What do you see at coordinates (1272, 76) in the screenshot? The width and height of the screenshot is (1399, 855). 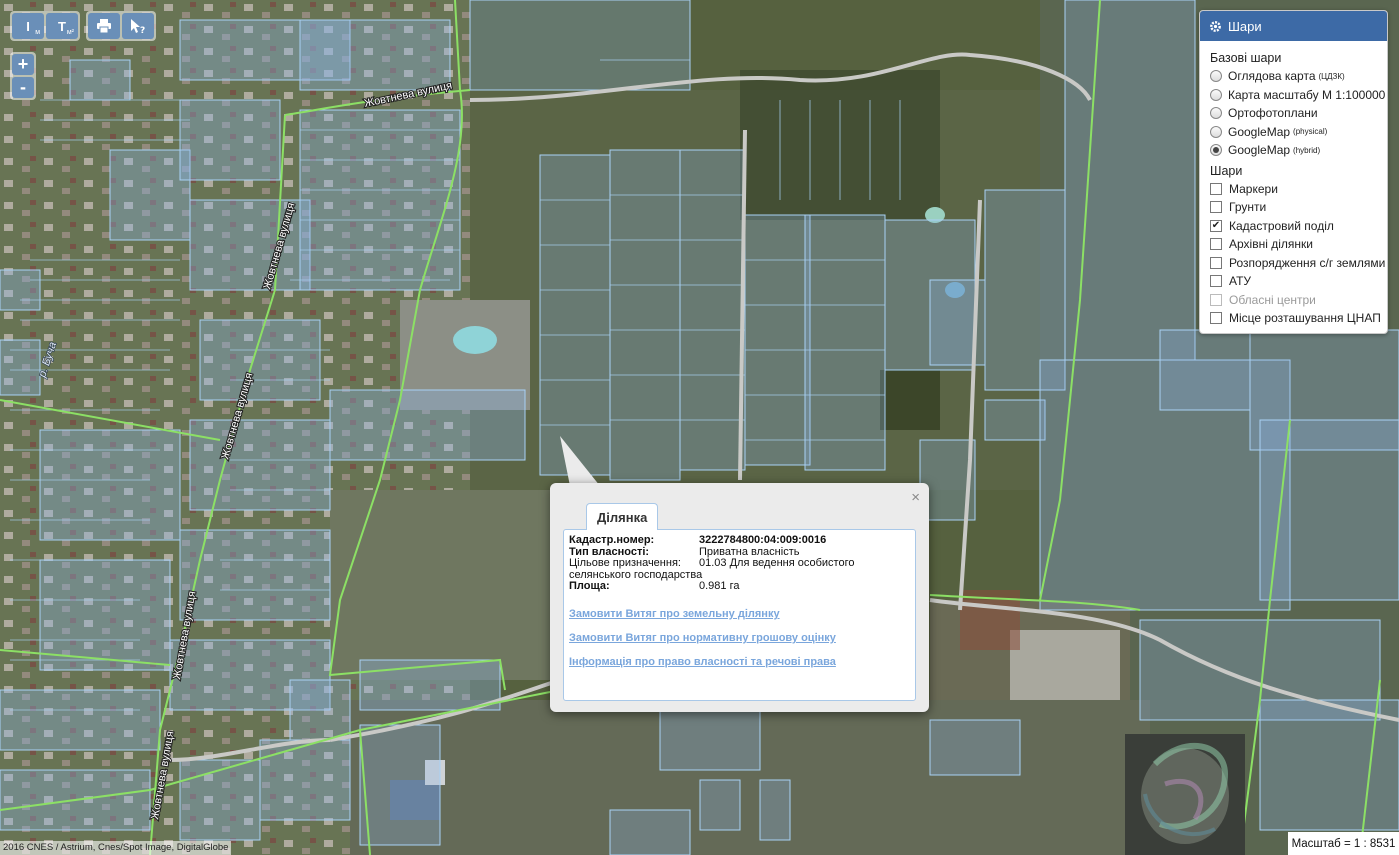 I see `base-layer-label: Оглядова карта` at bounding box center [1272, 76].